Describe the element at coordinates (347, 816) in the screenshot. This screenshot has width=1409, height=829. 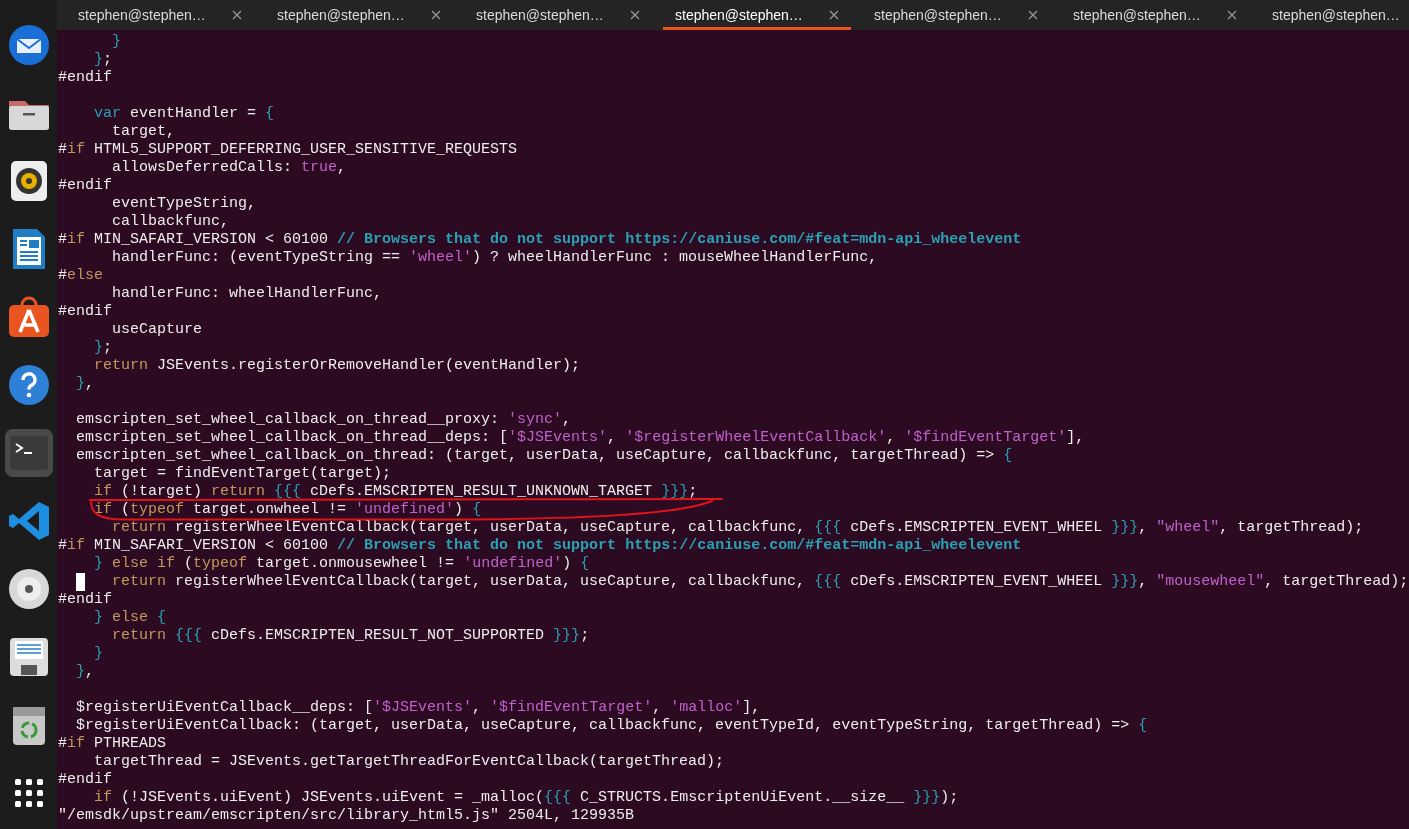
I see `status-line: "/emsdk/upstream/emscripten/src/library_html5.js" 2504L, 129935B` at that location.